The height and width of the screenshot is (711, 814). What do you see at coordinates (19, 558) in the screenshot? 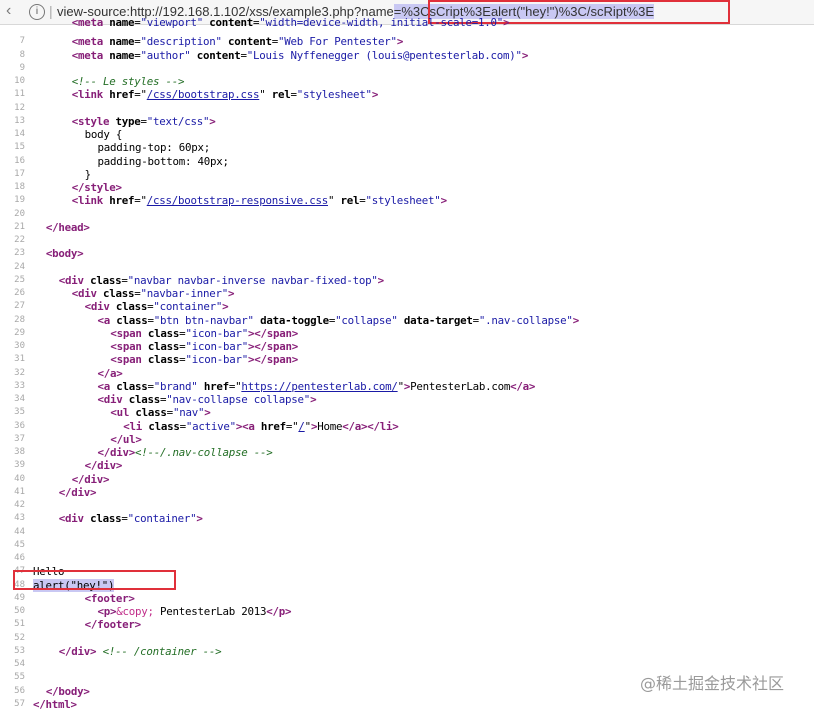
I see `line-number: 46` at bounding box center [19, 558].